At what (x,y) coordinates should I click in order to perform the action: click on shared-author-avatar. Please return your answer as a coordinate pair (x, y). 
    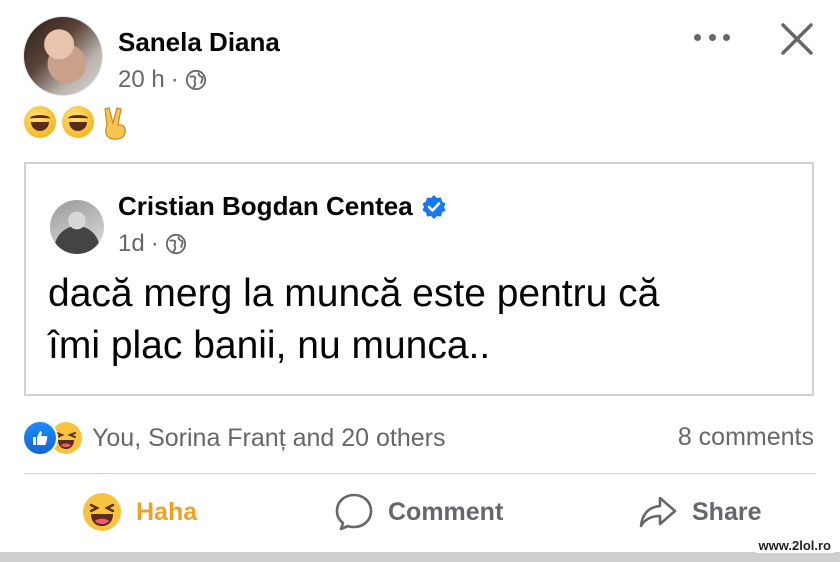
    Looking at the image, I should click on (77, 227).